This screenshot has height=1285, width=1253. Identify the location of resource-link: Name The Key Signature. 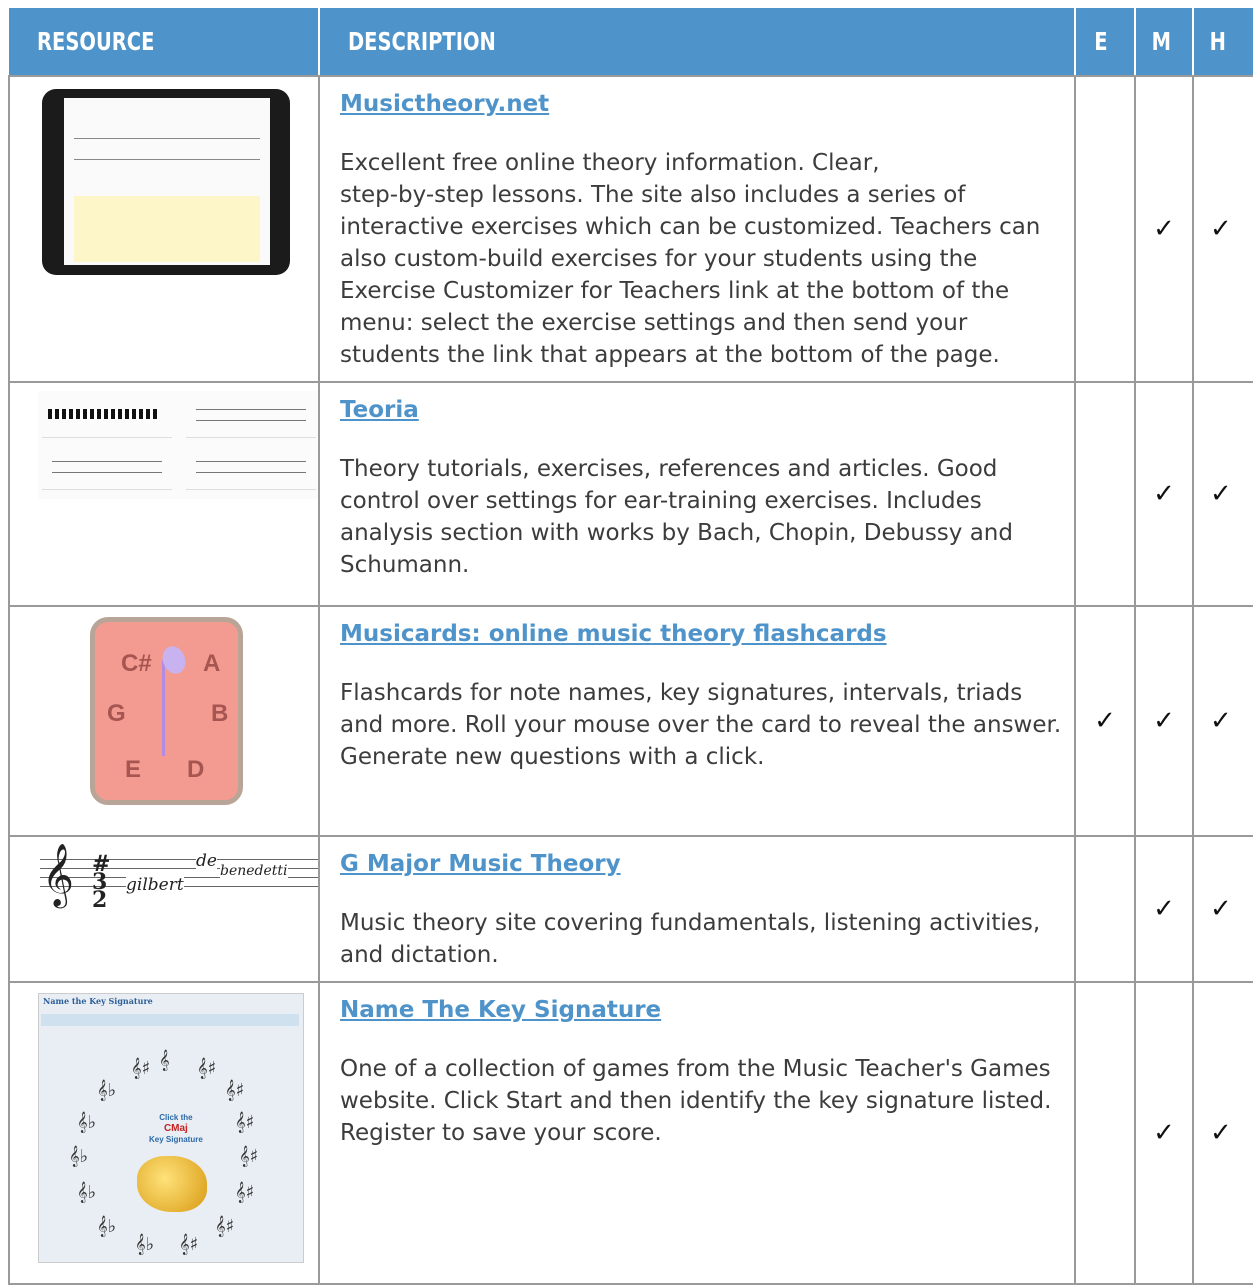
(703, 1010).